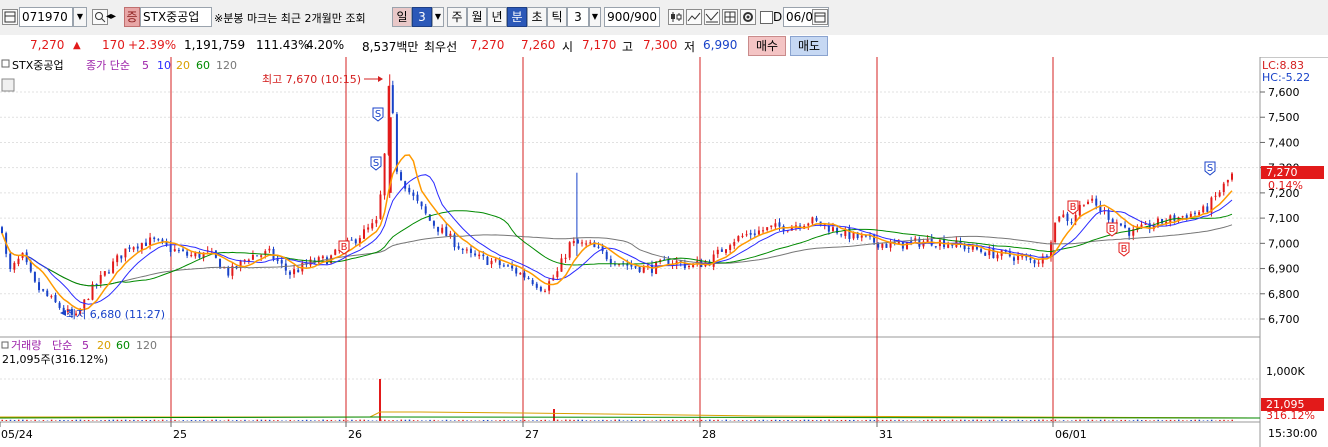 Image resolution: width=1328 pixels, height=447 pixels. What do you see at coordinates (809, 46) in the screenshot?
I see `sell-button: 매도` at bounding box center [809, 46].